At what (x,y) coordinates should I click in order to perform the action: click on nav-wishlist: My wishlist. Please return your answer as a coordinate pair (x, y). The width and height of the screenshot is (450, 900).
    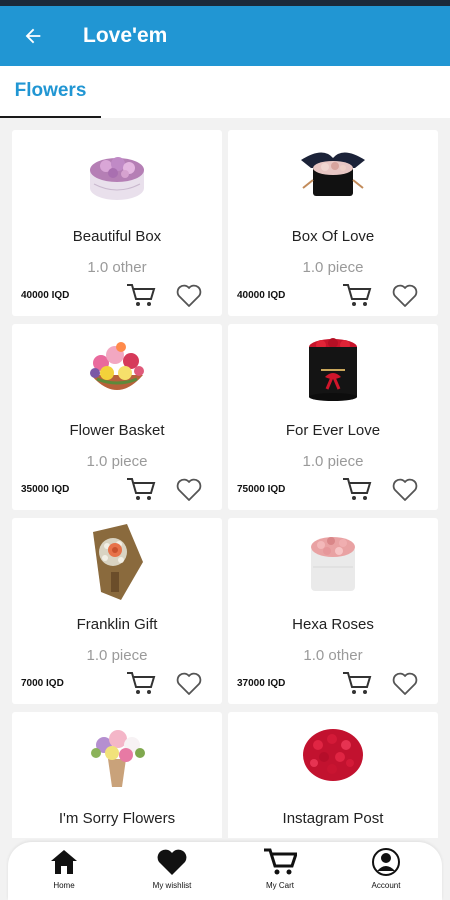
    Looking at the image, I should click on (172, 871).